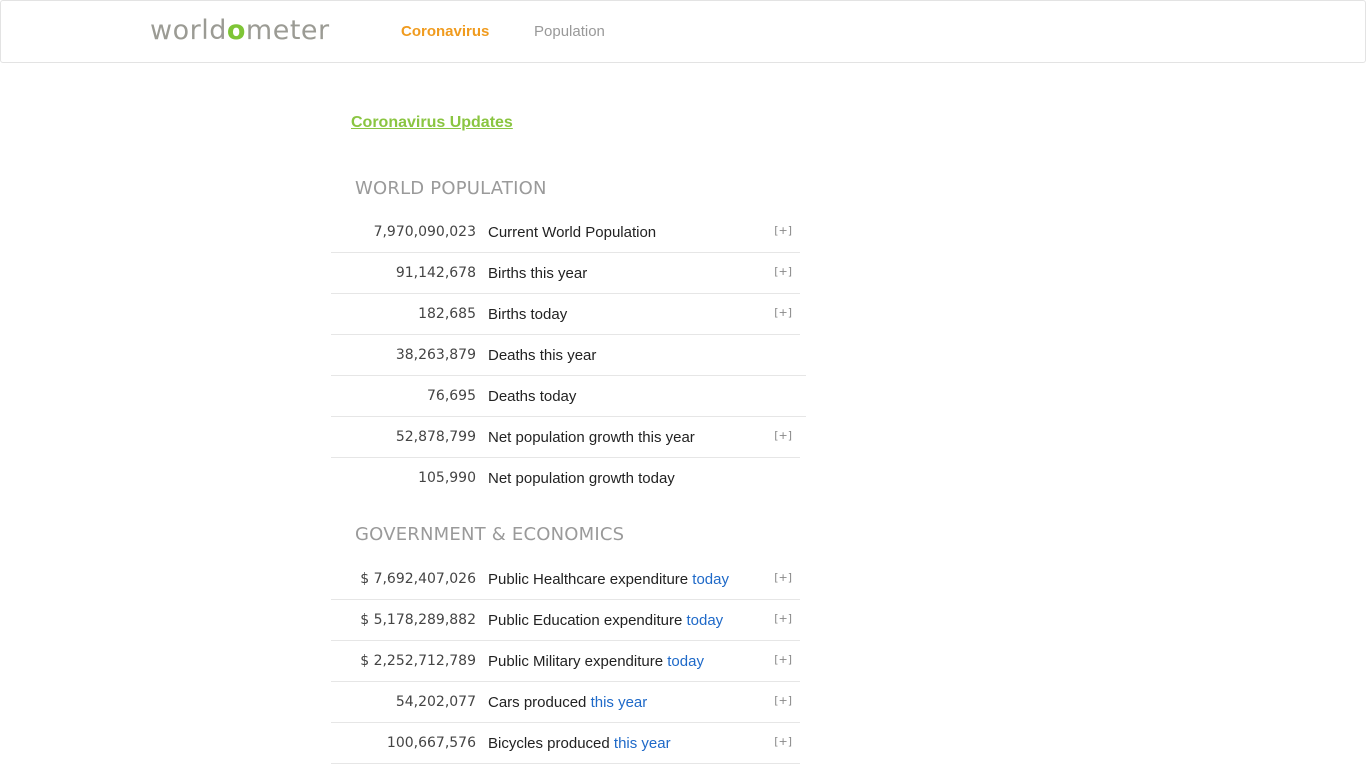 The height and width of the screenshot is (768, 1366). I want to click on counter-value: $ 5,178,289,882, so click(418, 620).